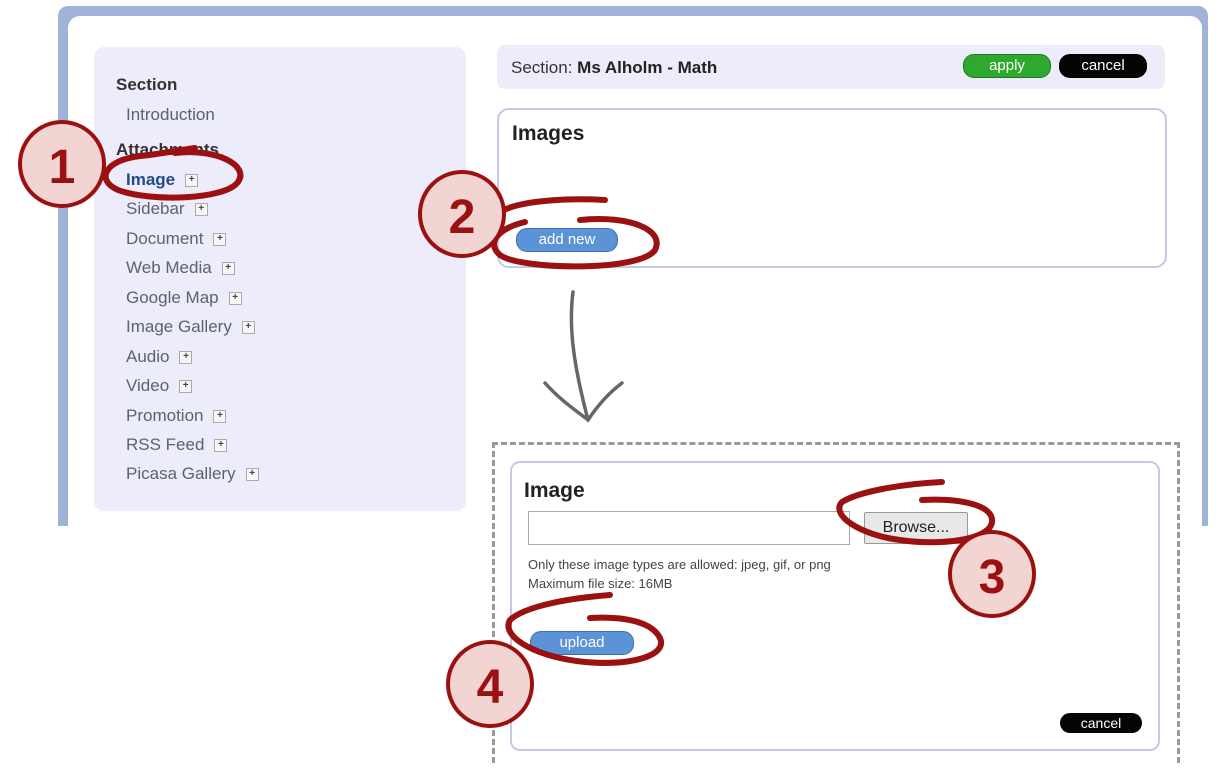  I want to click on step-badge-3: 3, so click(992, 574).